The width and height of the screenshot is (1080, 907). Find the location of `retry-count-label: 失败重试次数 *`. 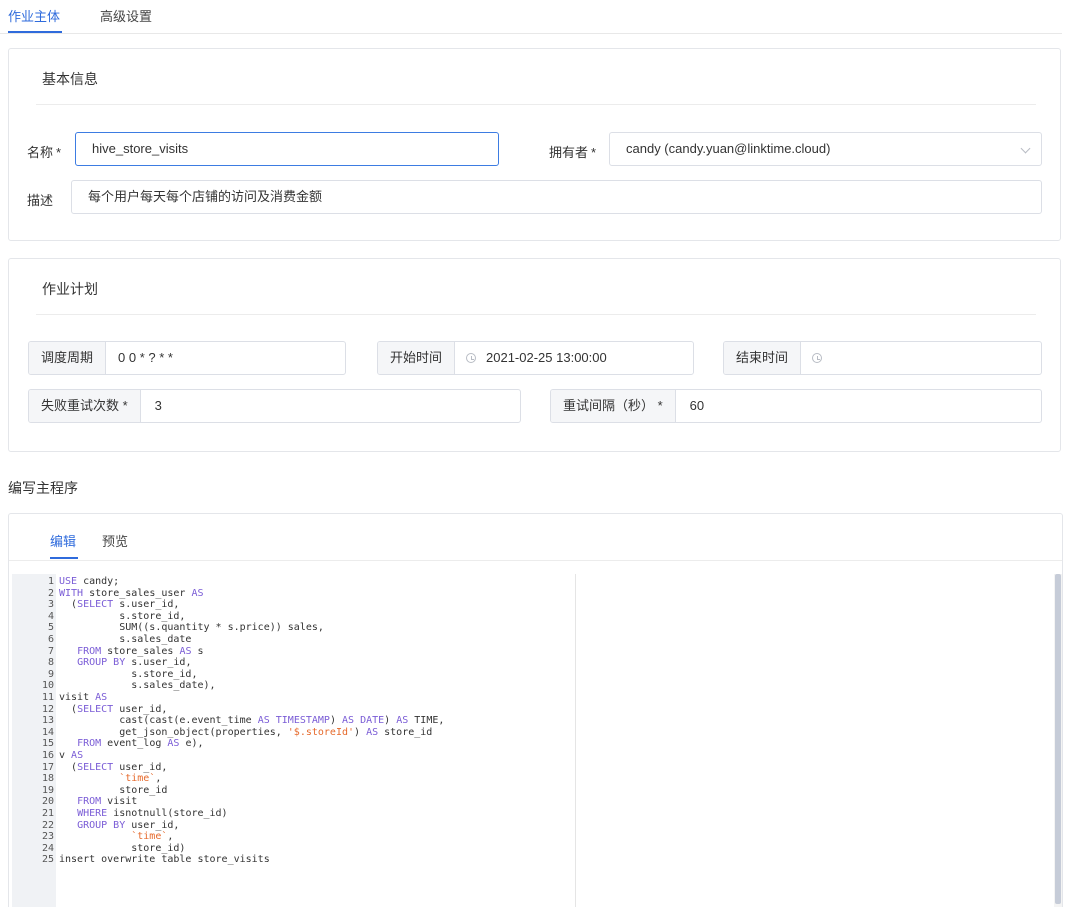

retry-count-label: 失败重试次数 * is located at coordinates (85, 406).